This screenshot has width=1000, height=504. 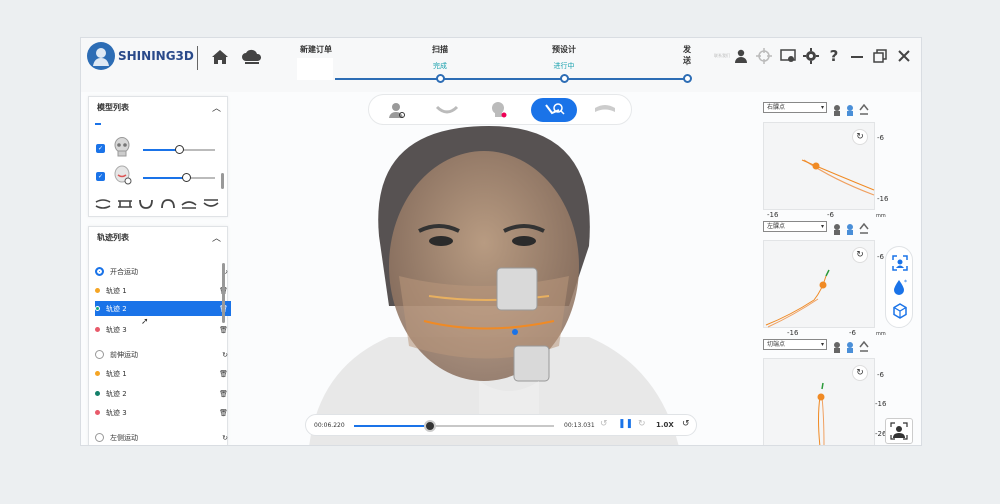 I want to click on model-list-panel: 模型列表 ︿ ✓ ✓, so click(x=158, y=156).